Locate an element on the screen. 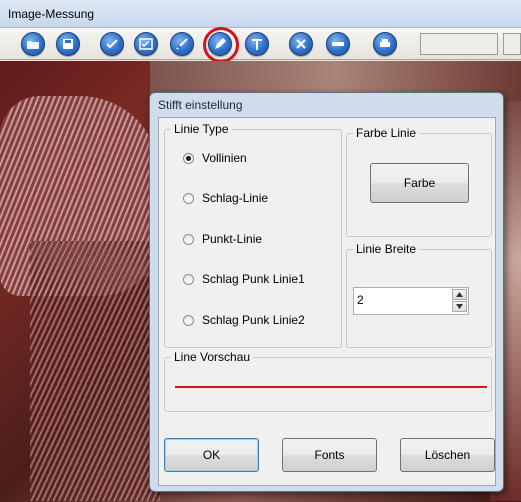 The height and width of the screenshot is (502, 521). measure-icon is located at coordinates (182, 44).